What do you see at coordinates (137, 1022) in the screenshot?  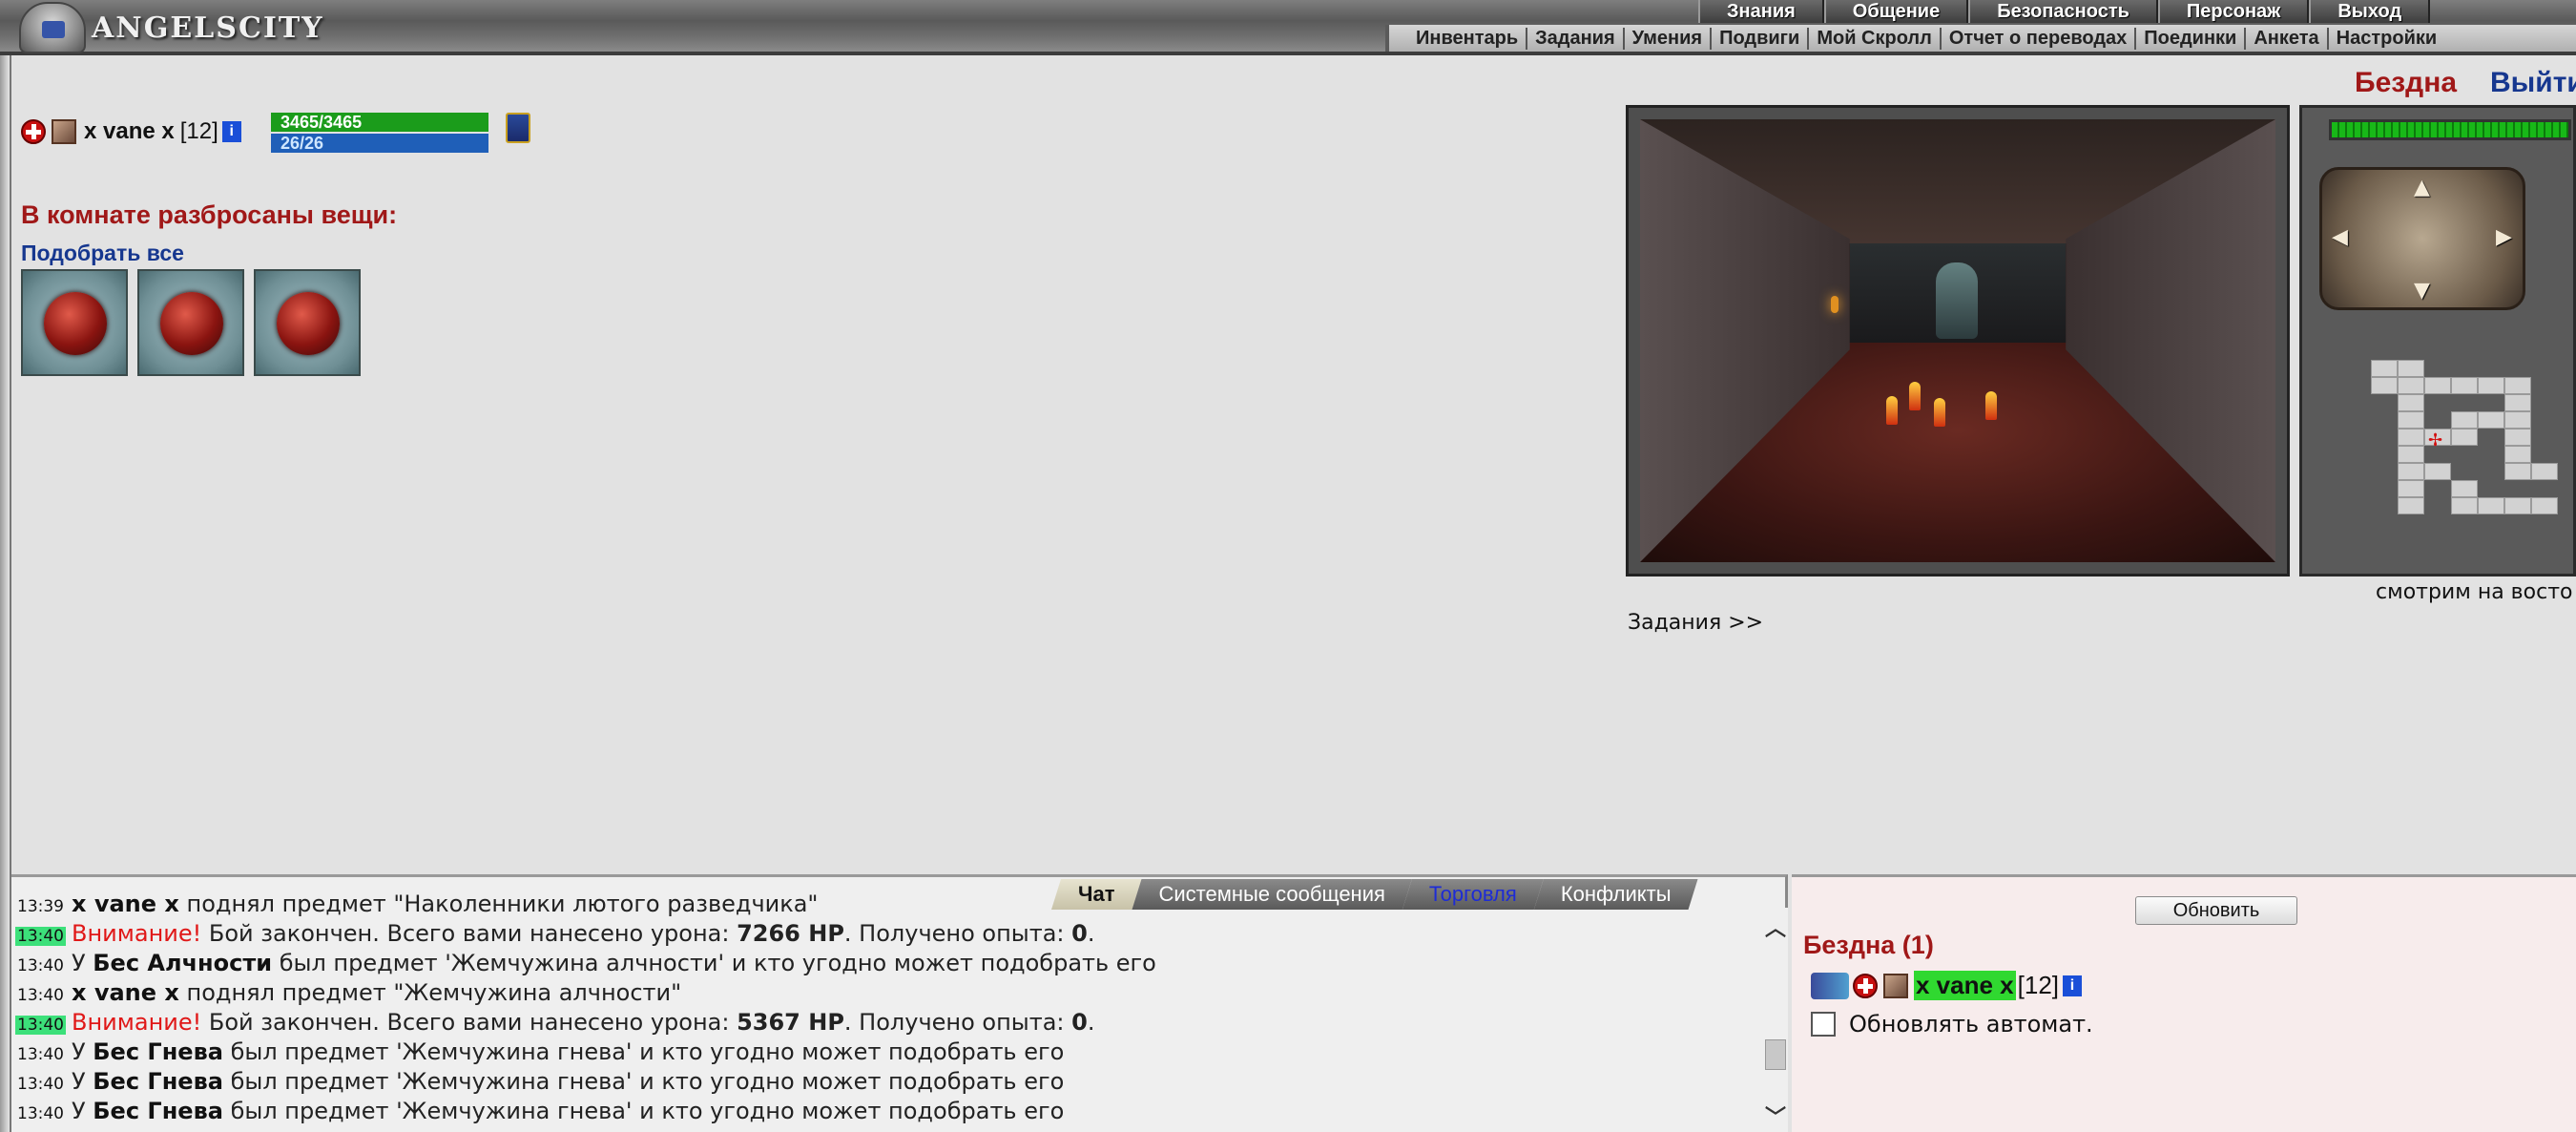 I see `warning-label: Внимание!` at bounding box center [137, 1022].